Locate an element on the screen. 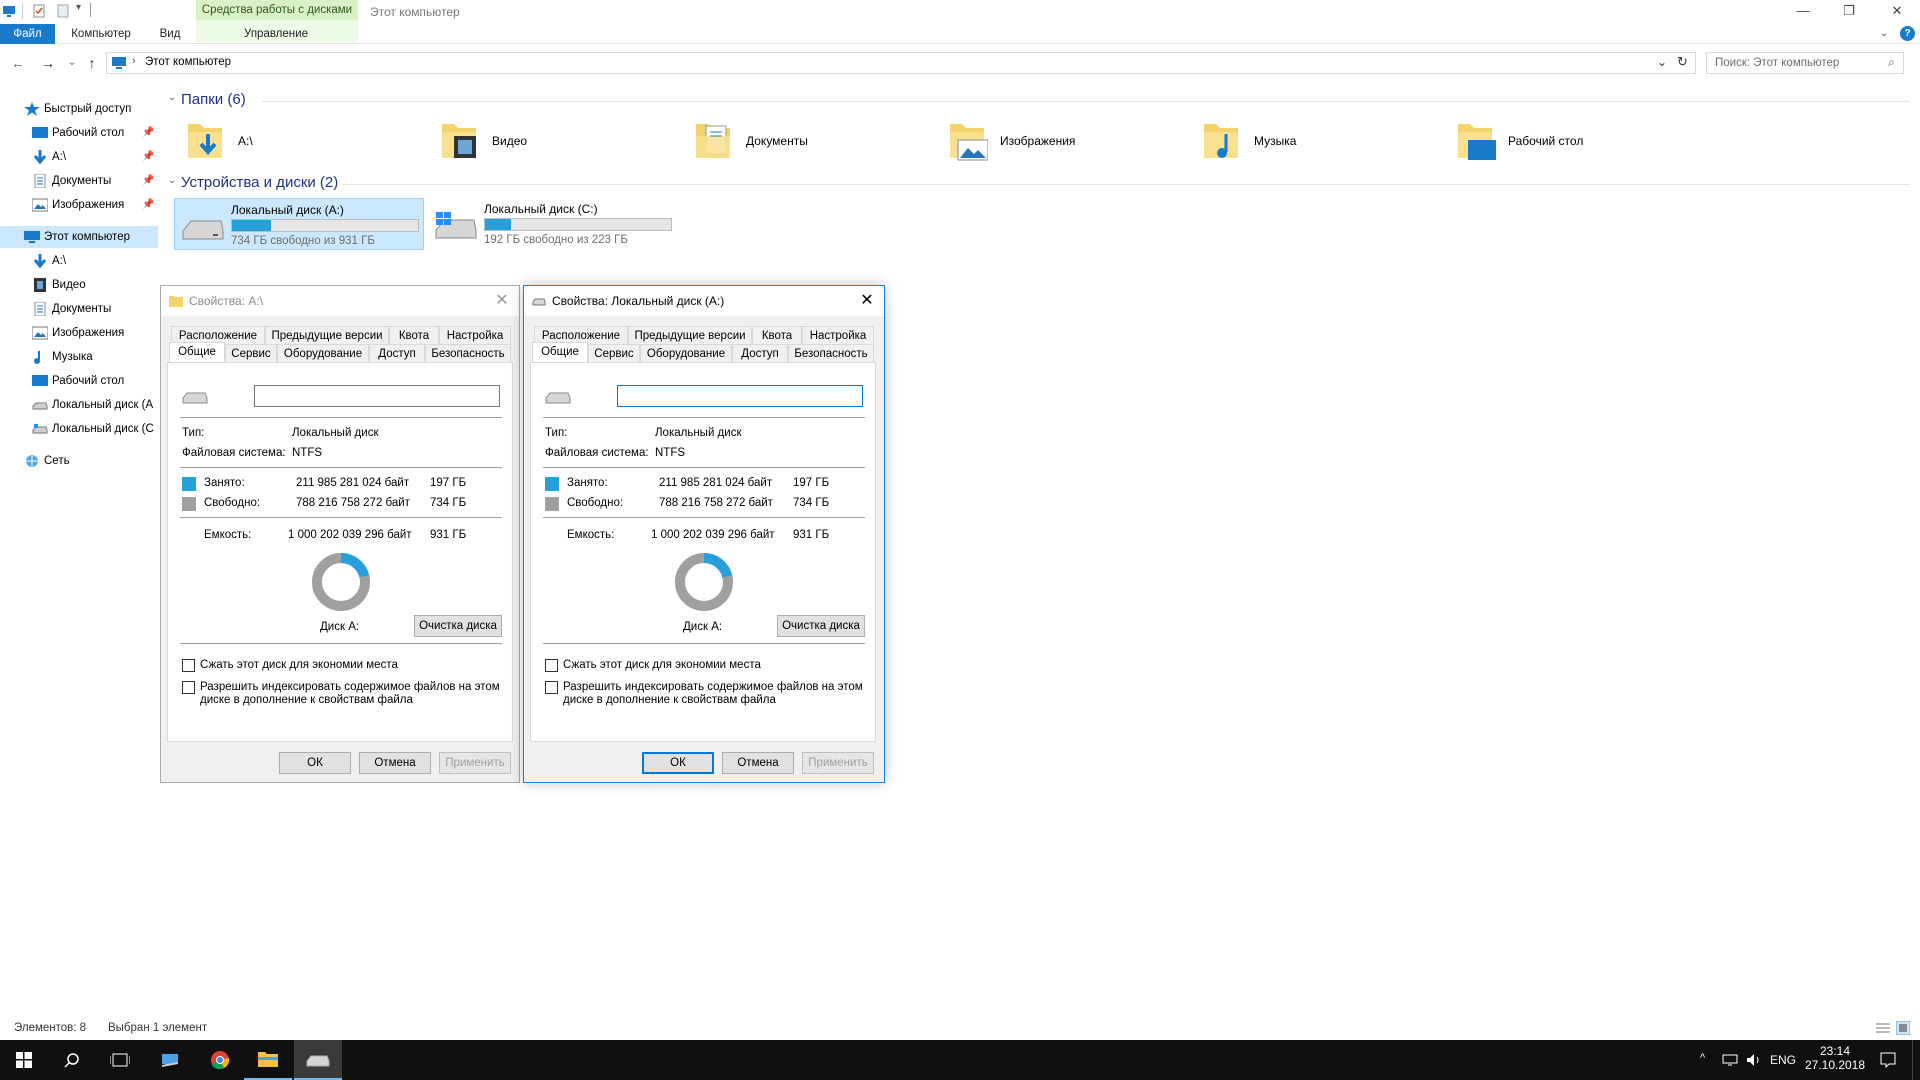 This screenshot has height=1080, width=1920. taskbar-disk-properties is located at coordinates (318, 1060).